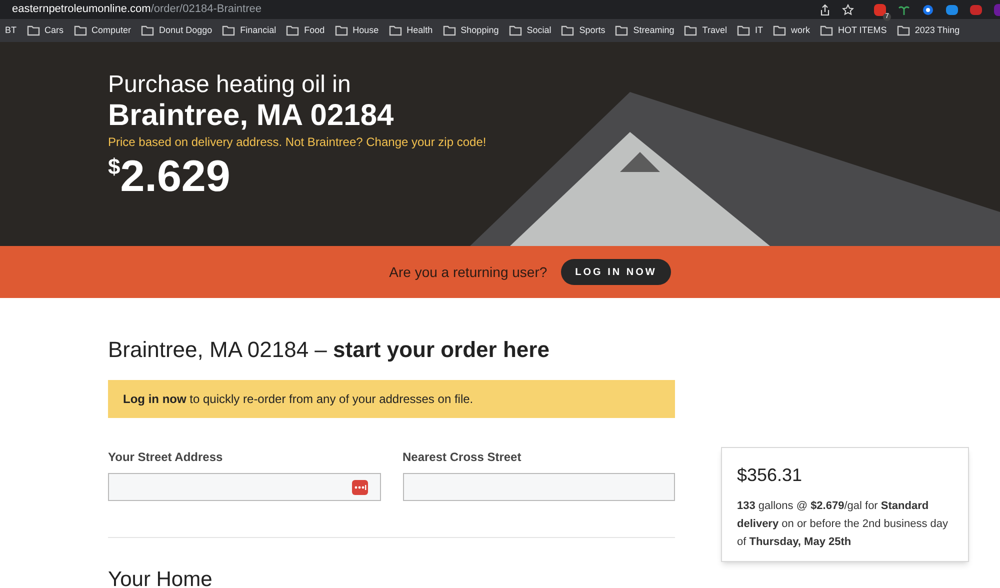  I want to click on hero-intro: Purchase heating oil in, so click(229, 84).